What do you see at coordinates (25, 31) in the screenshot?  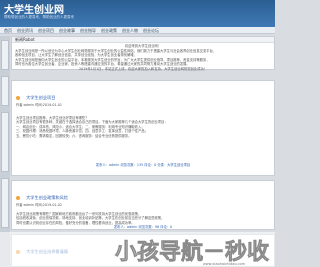 I see `nav-item-news: 创业资讯` at bounding box center [25, 31].